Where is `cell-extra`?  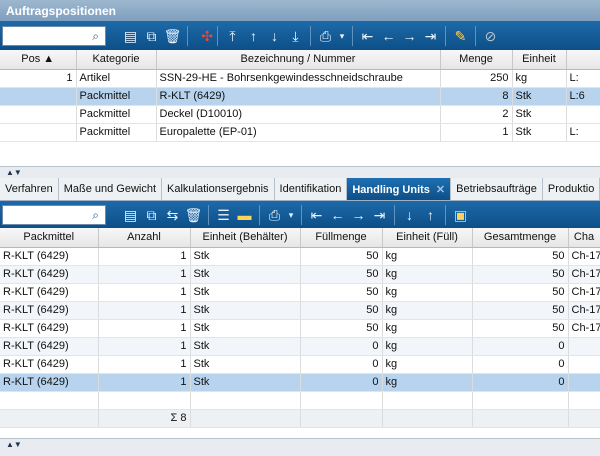
cell-extra is located at coordinates (583, 114).